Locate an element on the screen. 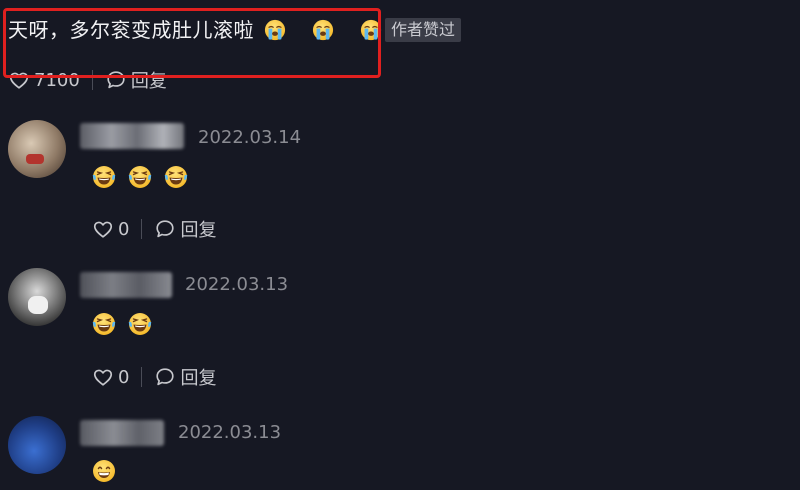  top-comment-actions: 7100 回复 is located at coordinates (87, 80).